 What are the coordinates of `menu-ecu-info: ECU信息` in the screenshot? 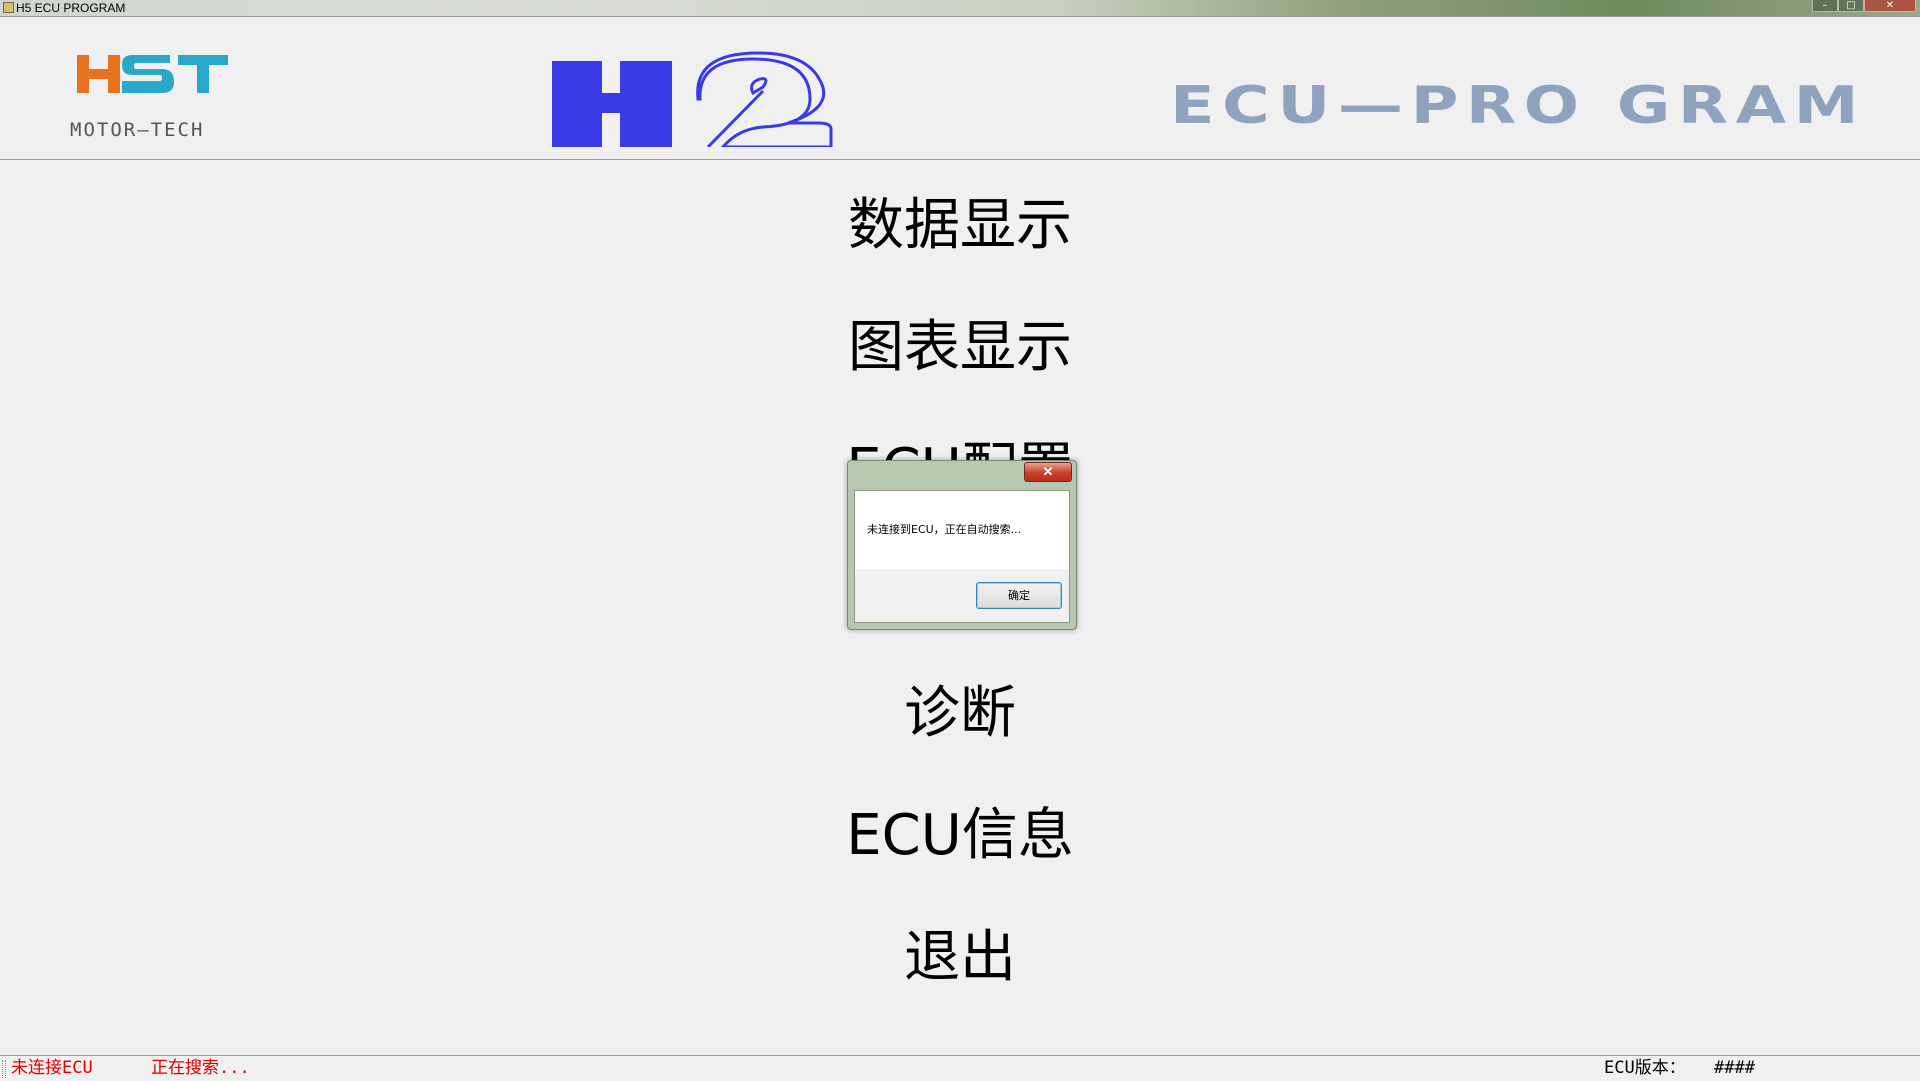 It's located at (960, 836).